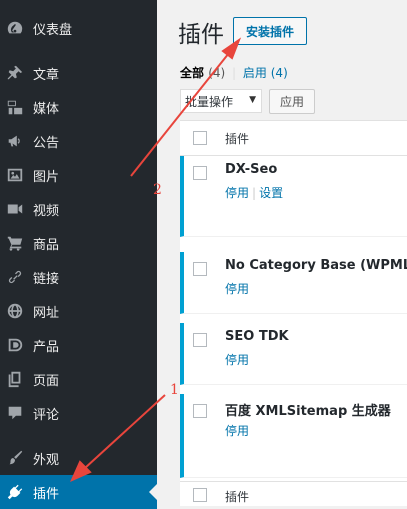  Describe the element at coordinates (15, 243) in the screenshot. I see `cart-icon` at that location.